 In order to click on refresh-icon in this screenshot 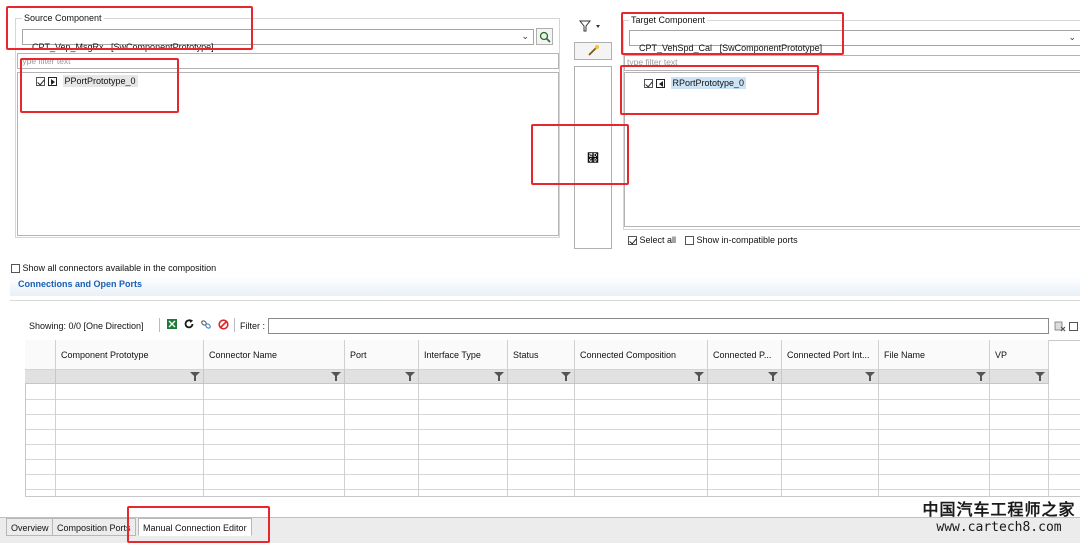, I will do `click(189, 324)`.